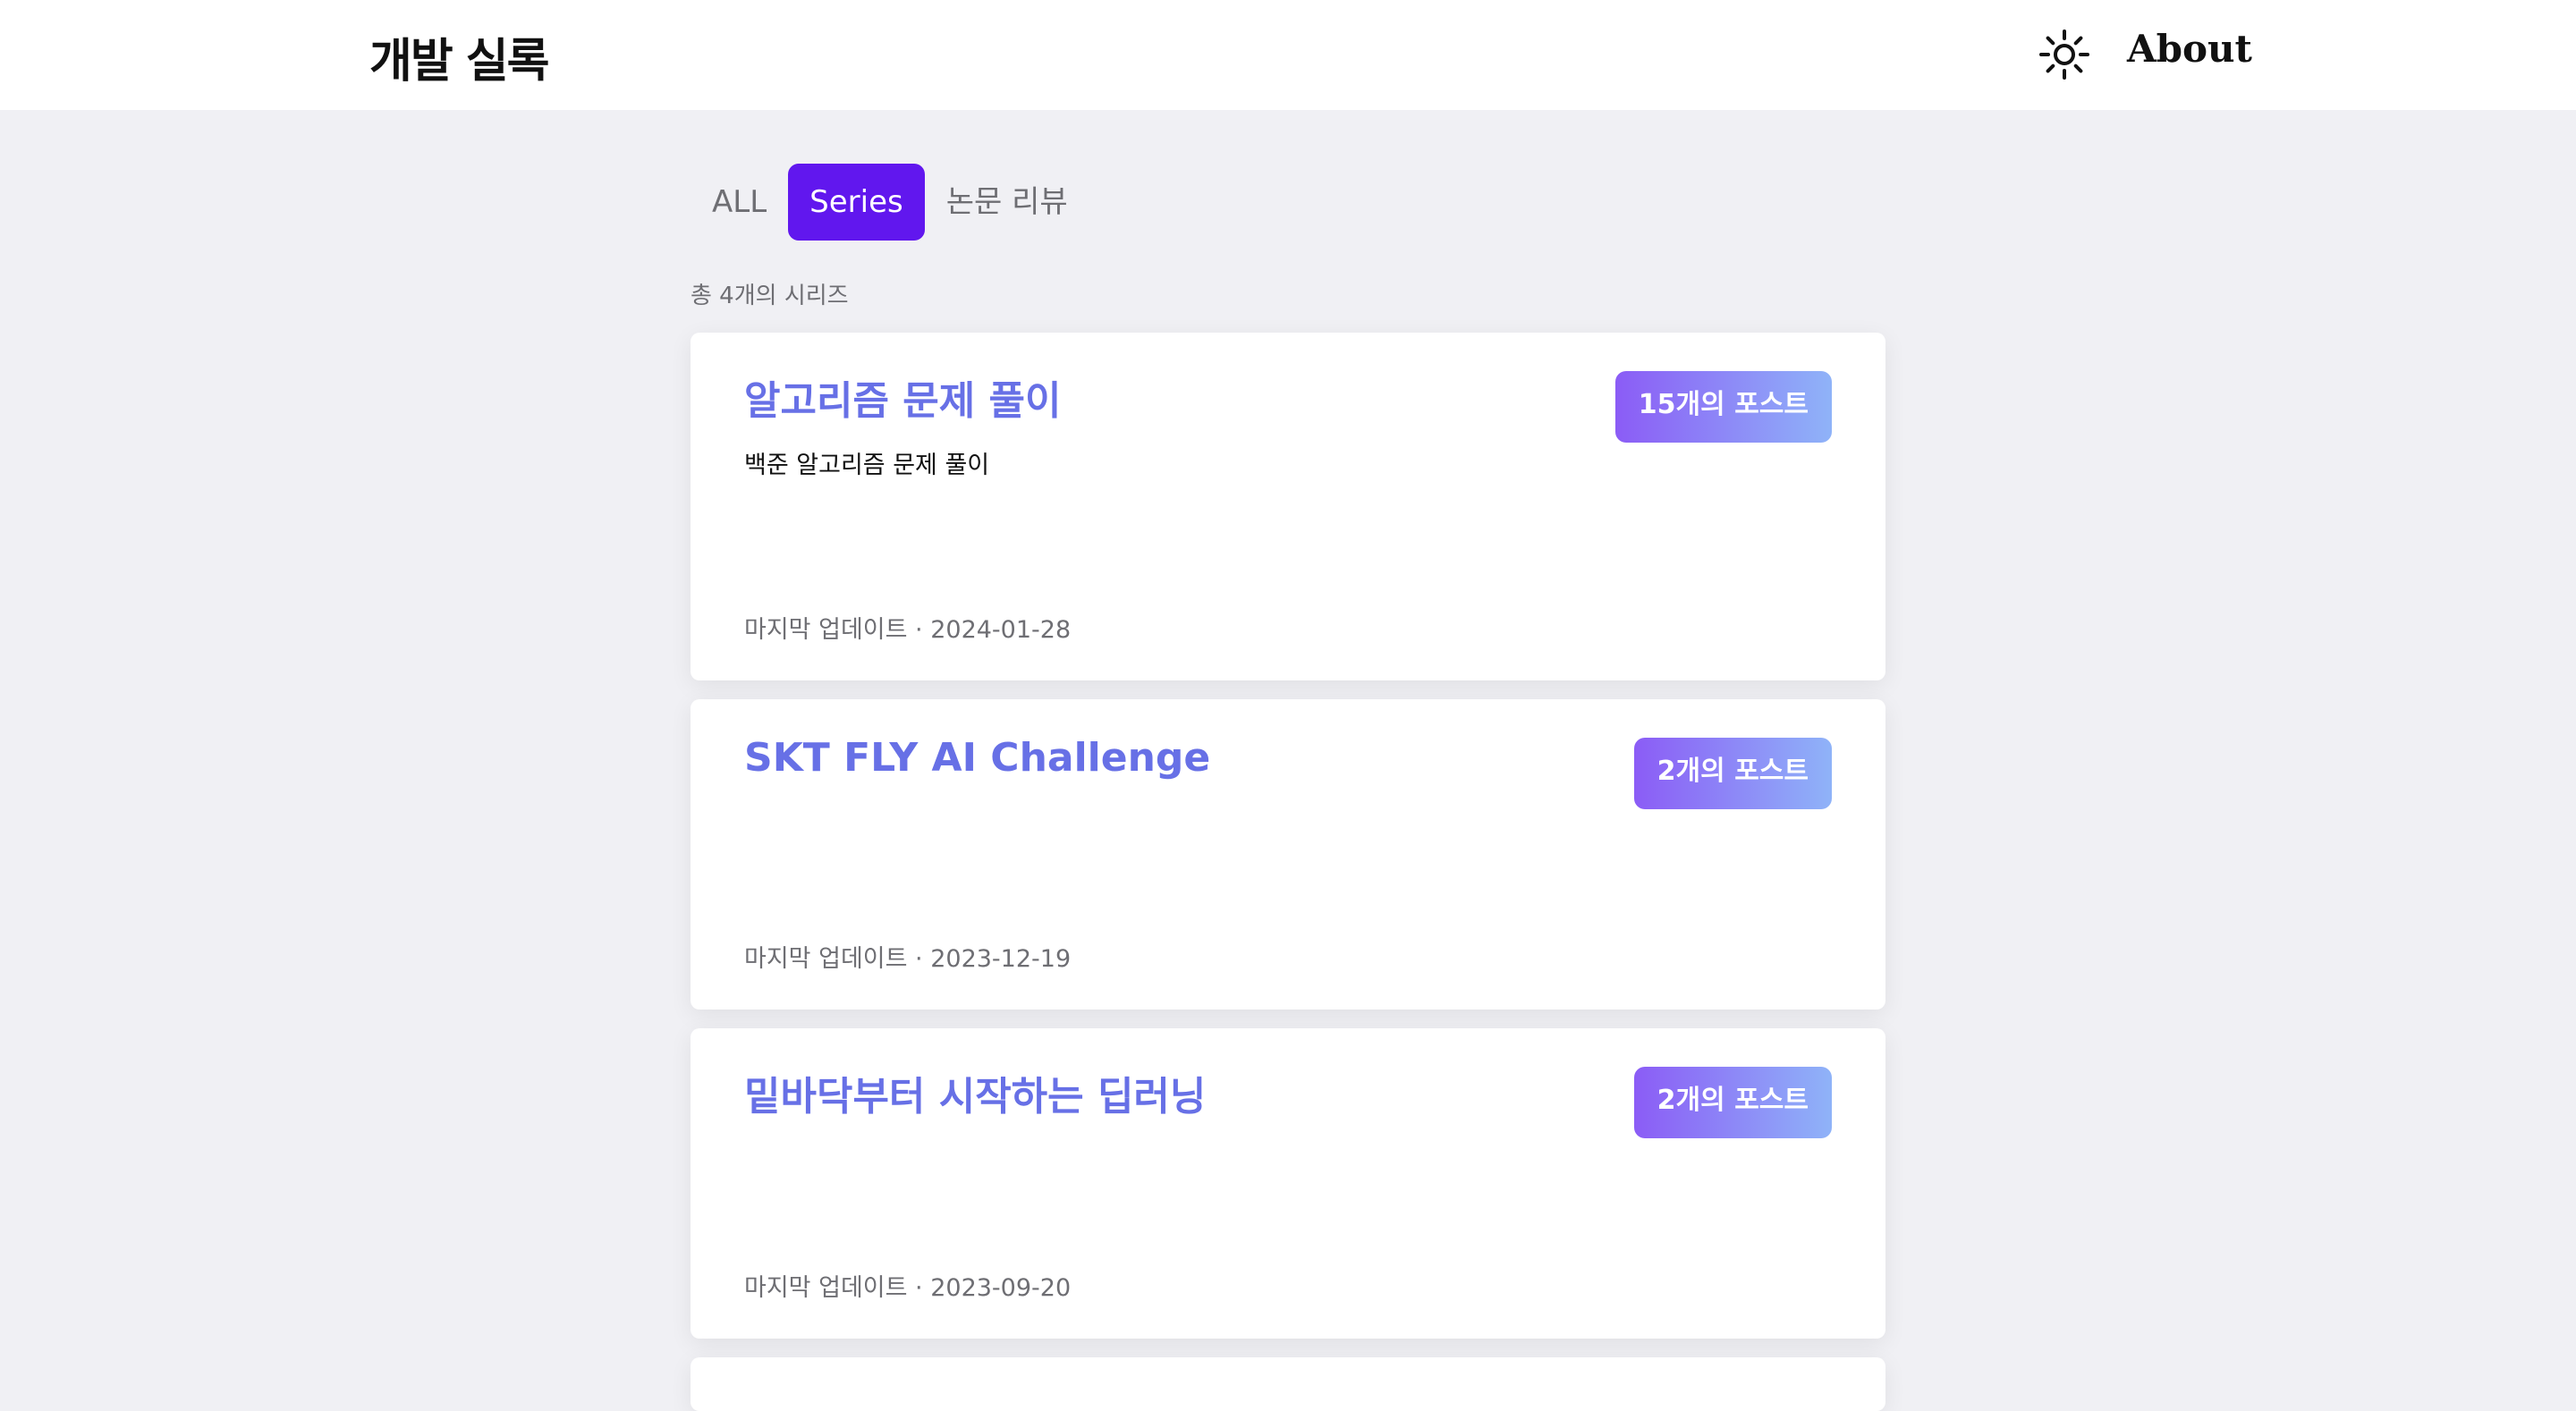 Image resolution: width=2576 pixels, height=1411 pixels. What do you see at coordinates (739, 203) in the screenshot?
I see `tab-all: ALL` at bounding box center [739, 203].